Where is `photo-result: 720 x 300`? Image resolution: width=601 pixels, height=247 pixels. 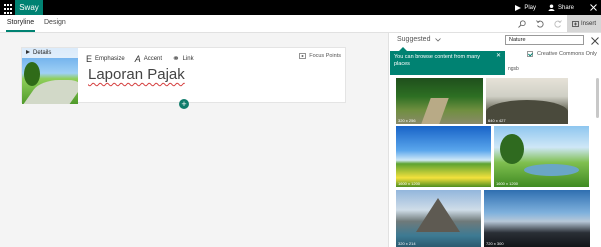
photo-result: 720 x 300 is located at coordinates (537, 218).